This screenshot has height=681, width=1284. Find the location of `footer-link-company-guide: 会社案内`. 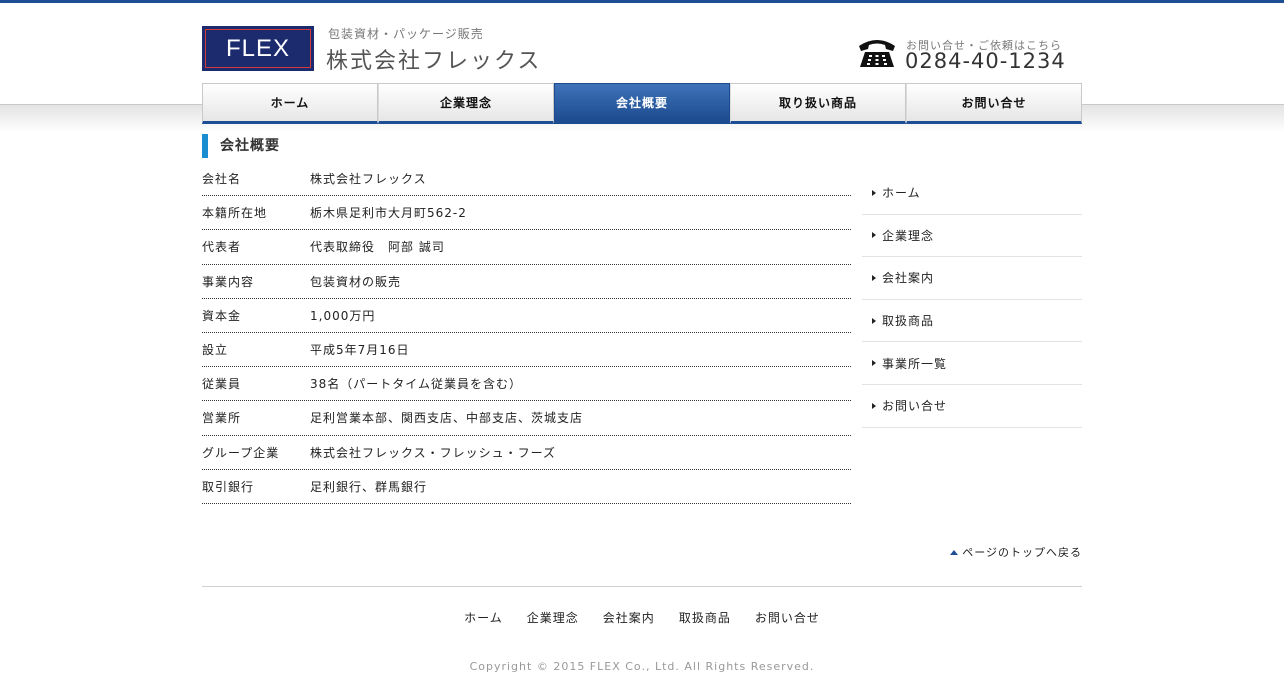

footer-link-company-guide: 会社案内 is located at coordinates (629, 617).